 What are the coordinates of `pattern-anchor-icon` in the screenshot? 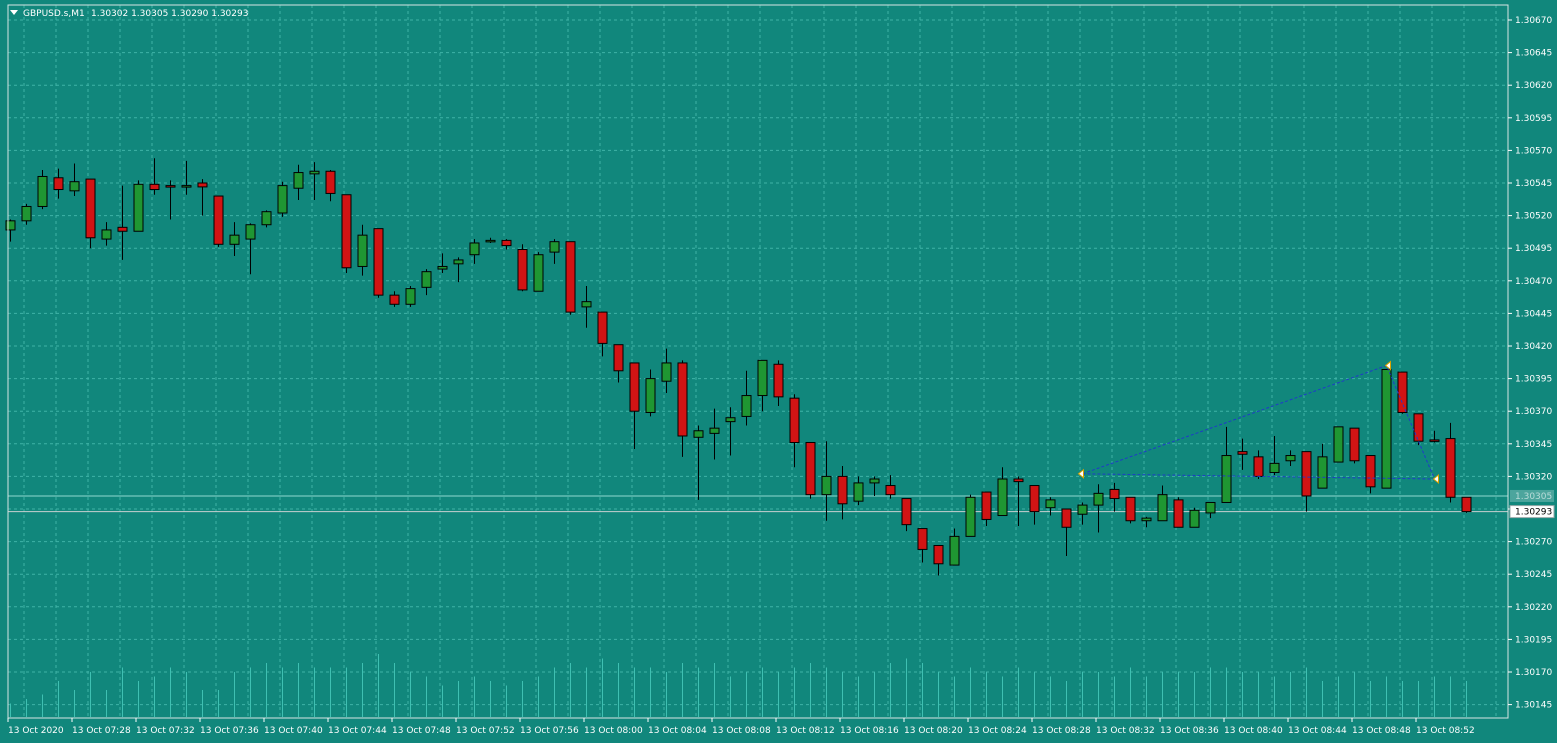 It's located at (1080, 473).